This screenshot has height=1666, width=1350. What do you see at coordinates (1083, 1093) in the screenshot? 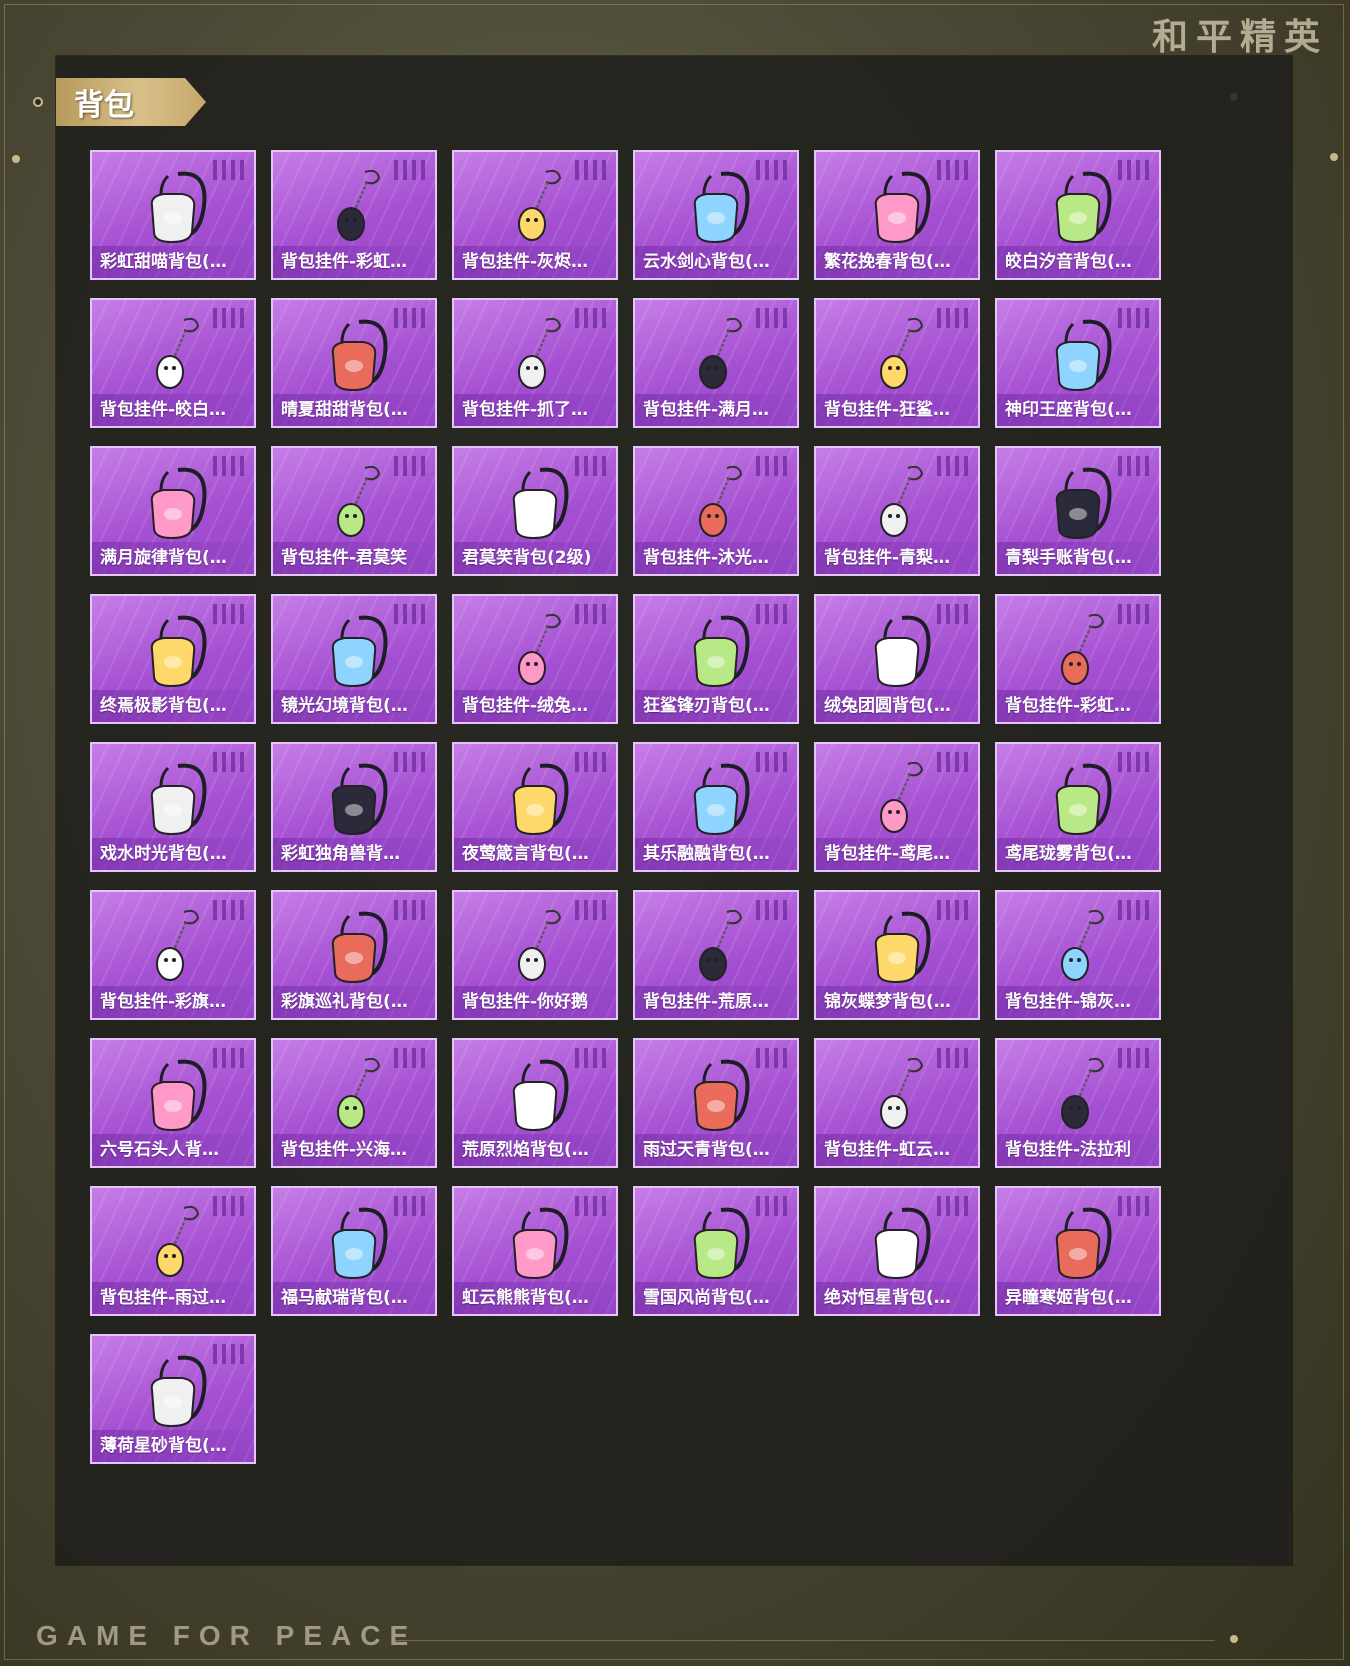
I see `shield-charm-icon` at bounding box center [1083, 1093].